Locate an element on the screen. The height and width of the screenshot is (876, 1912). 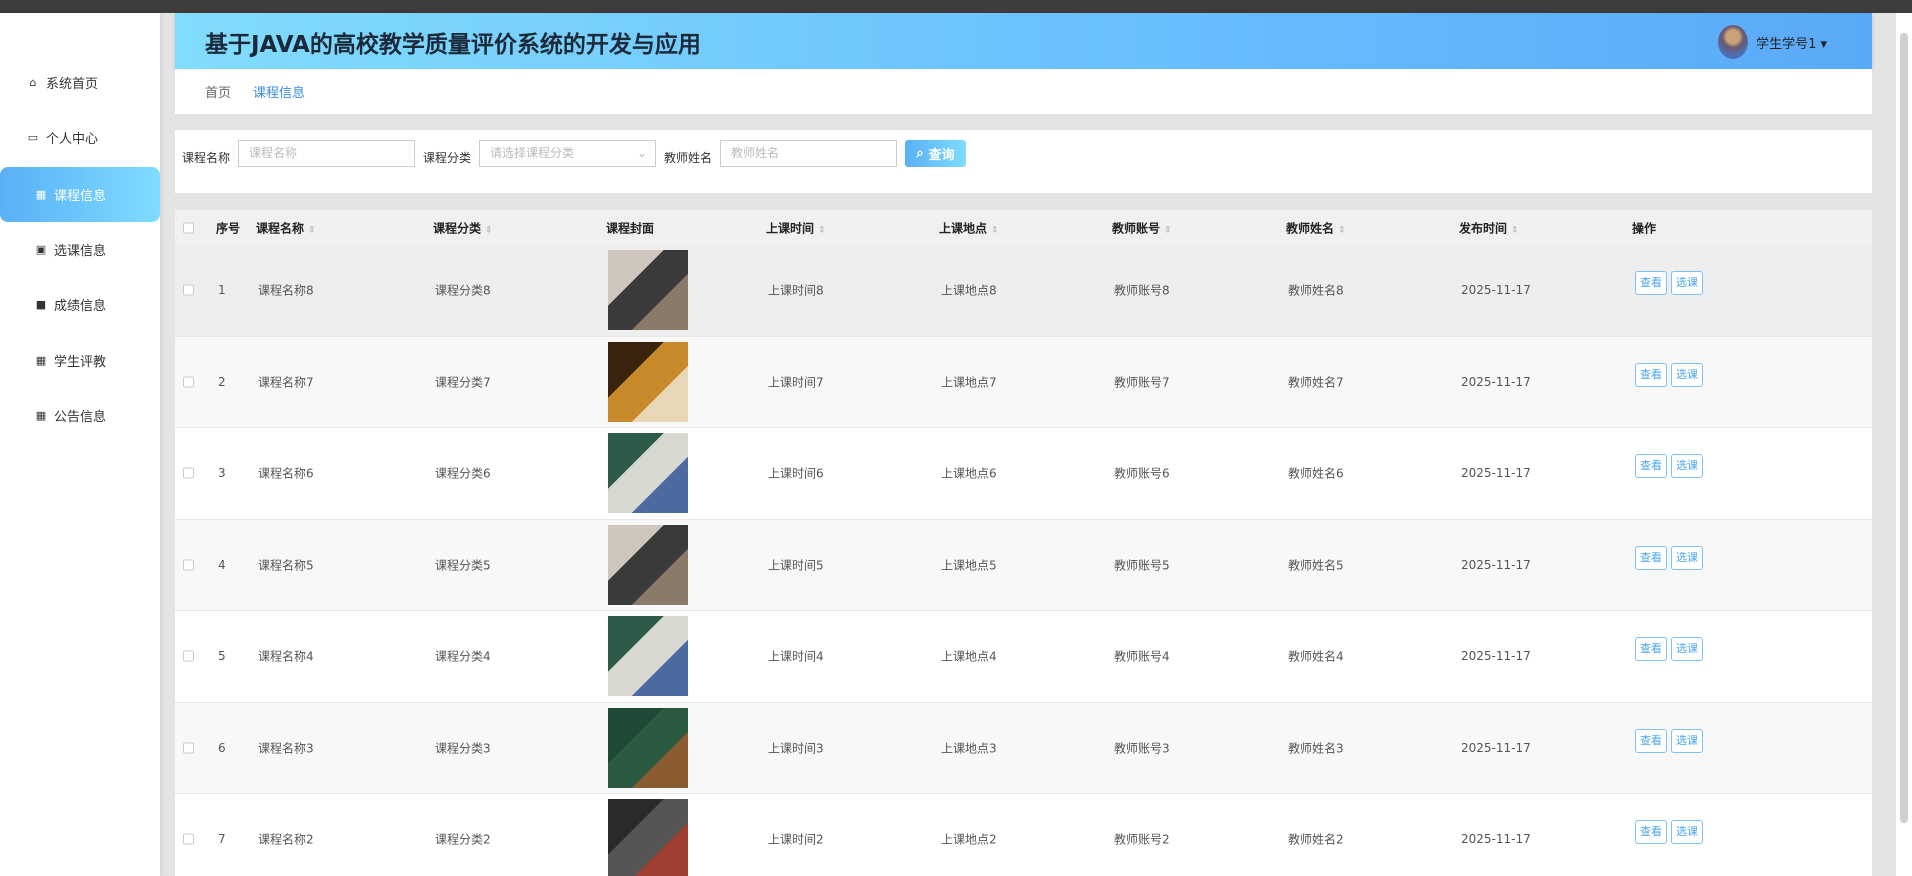
teacher-name: 教师姓名8 is located at coordinates (1316, 290).